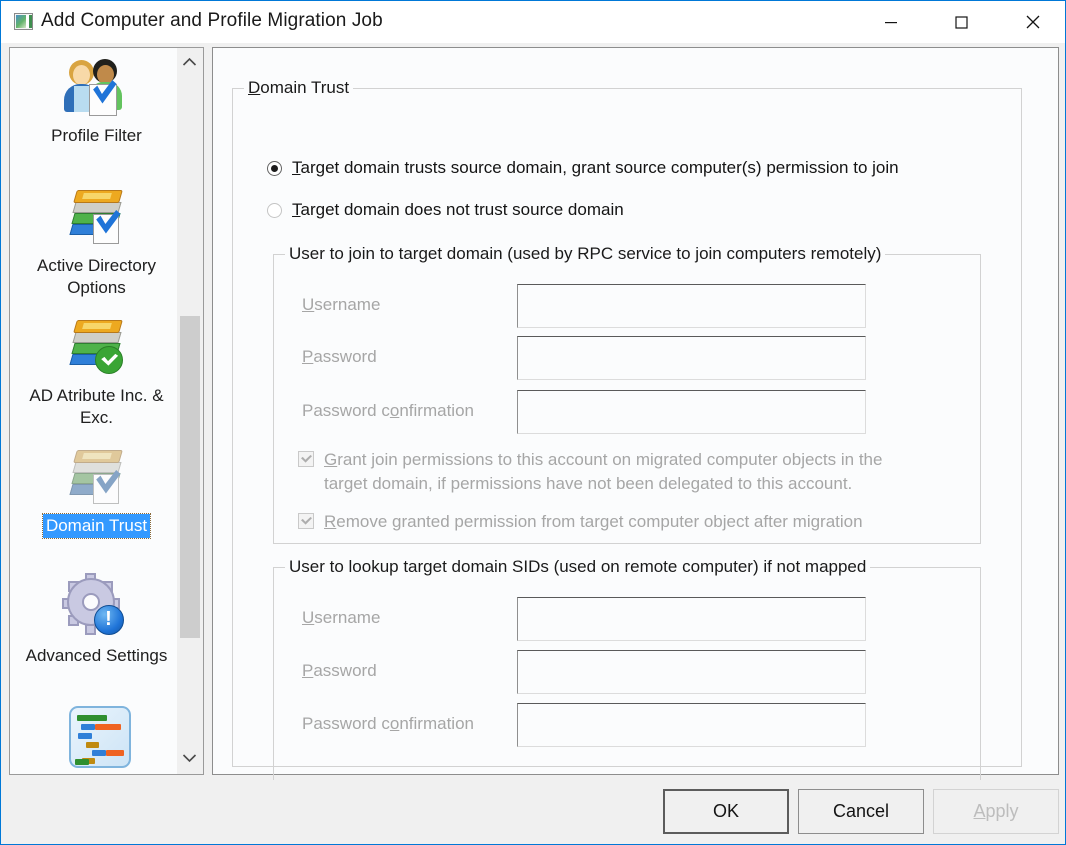 The image size is (1066, 845). I want to click on join-password-confirm-row: Password confirmation, so click(627, 412).